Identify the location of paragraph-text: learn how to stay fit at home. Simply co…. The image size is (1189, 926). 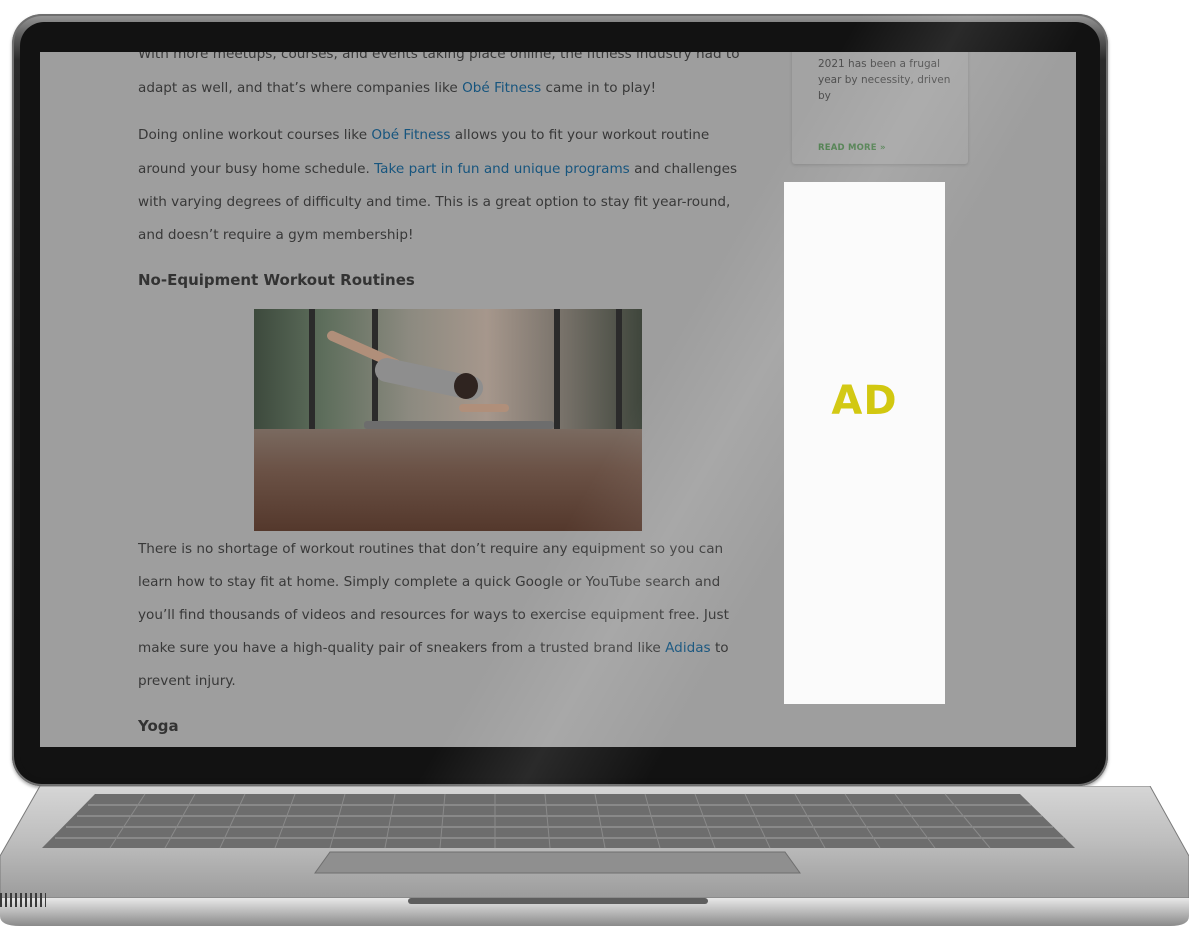
(429, 582).